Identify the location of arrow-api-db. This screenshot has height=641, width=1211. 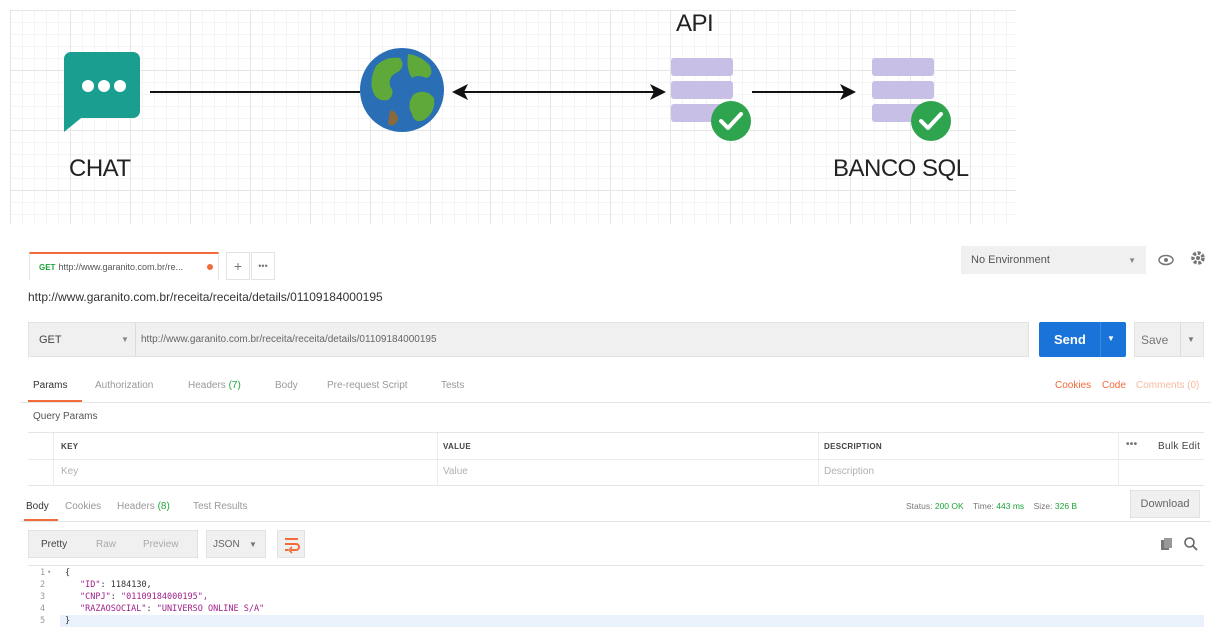
(804, 92).